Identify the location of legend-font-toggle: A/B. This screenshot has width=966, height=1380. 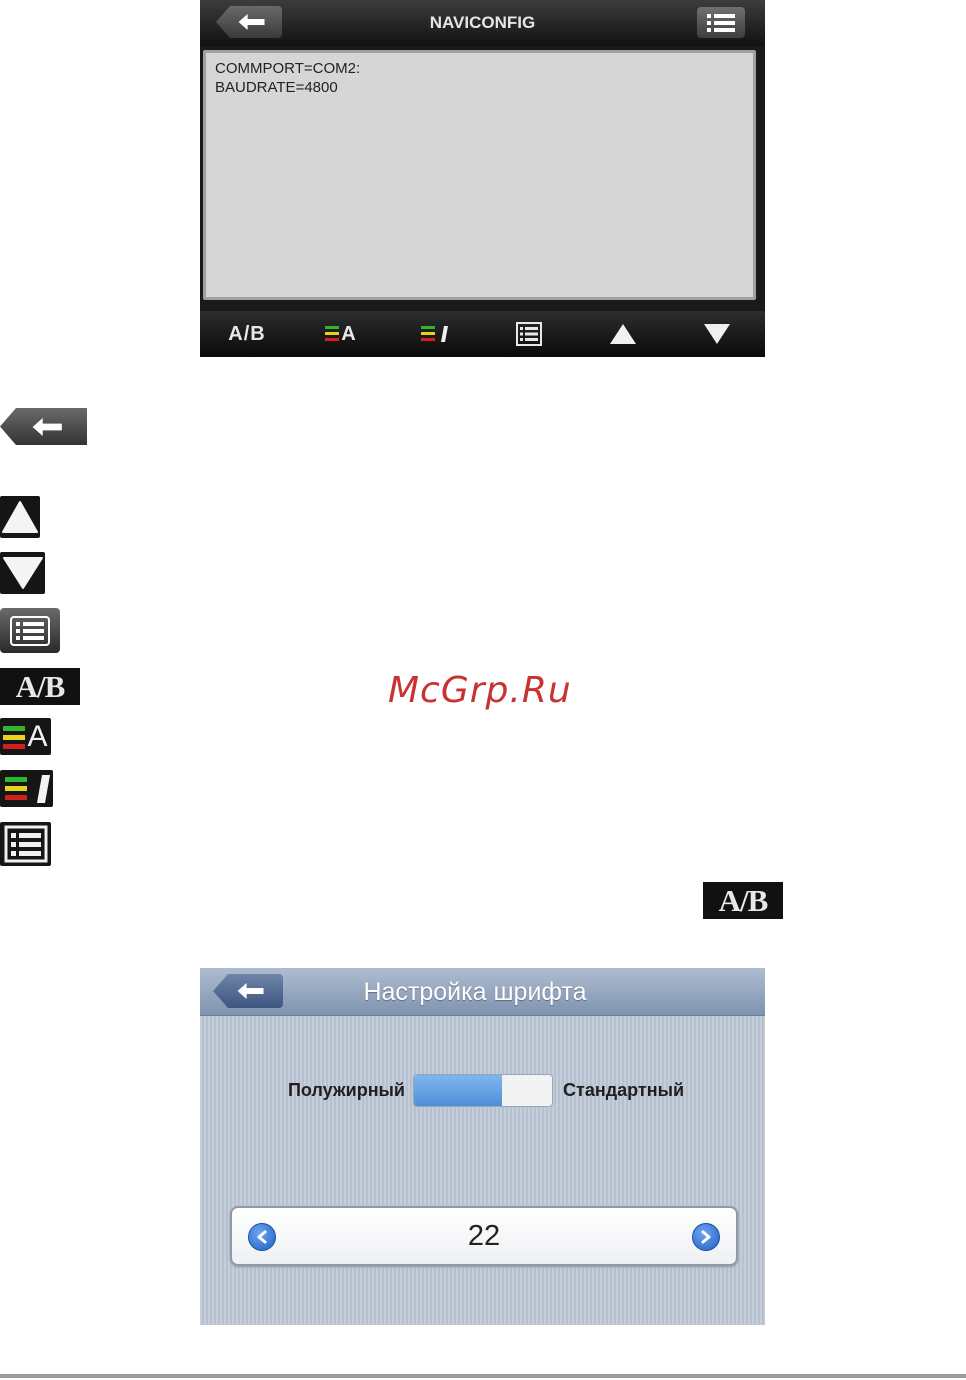
(40, 686).